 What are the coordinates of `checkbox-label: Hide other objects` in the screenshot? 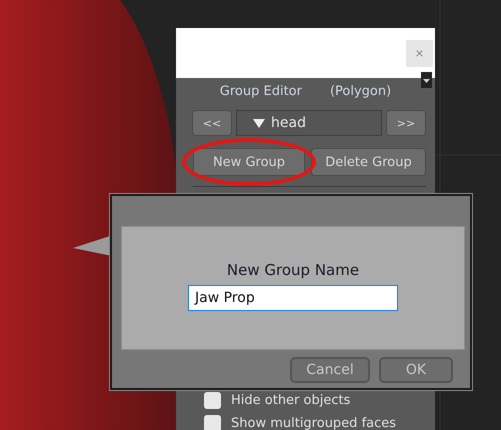 It's located at (290, 400).